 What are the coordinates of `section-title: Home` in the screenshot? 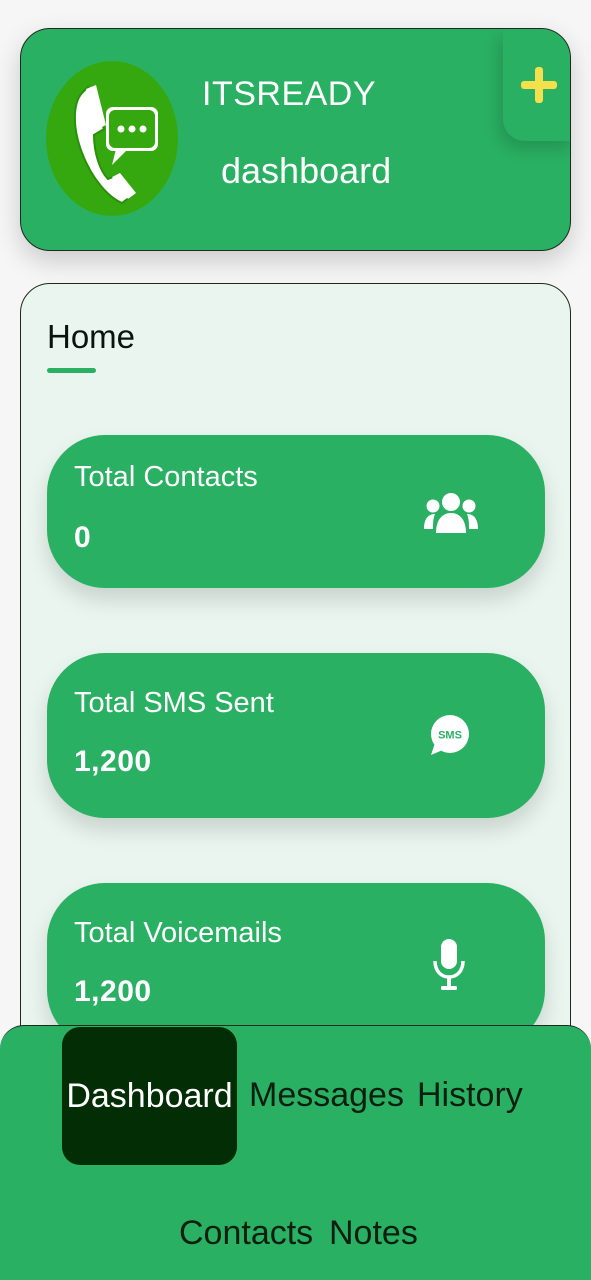 It's located at (91, 336).